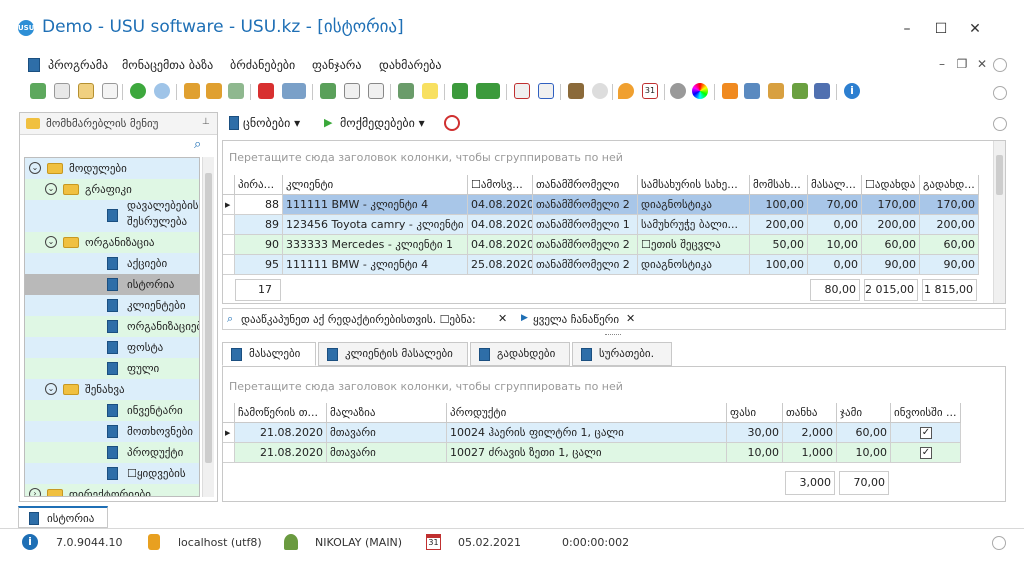  What do you see at coordinates (62, 91) in the screenshot?
I see `copy-icon` at bounding box center [62, 91].